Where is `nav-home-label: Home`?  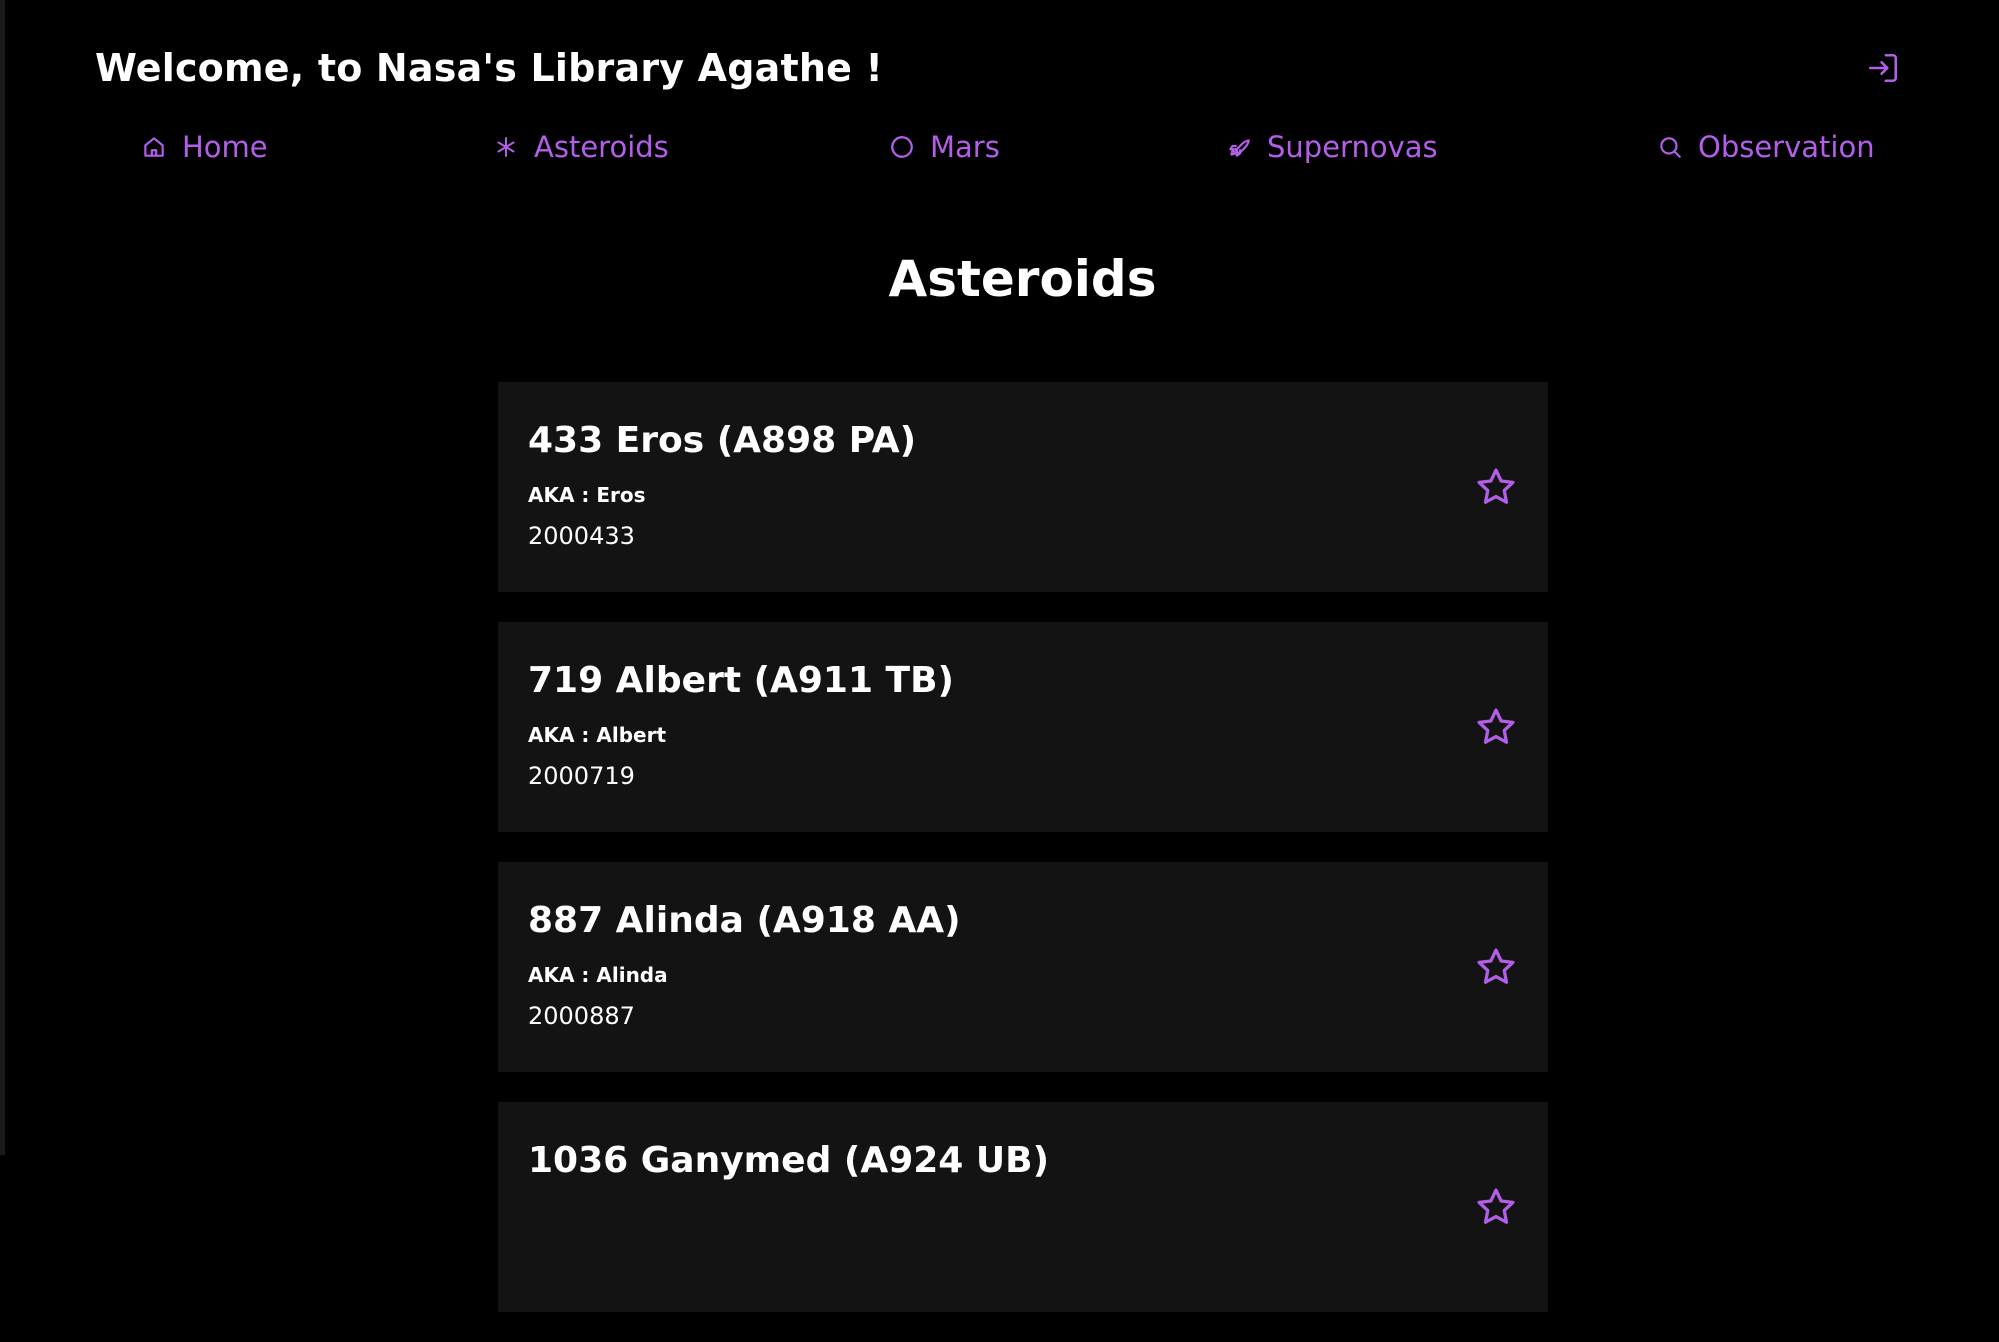
nav-home-label: Home is located at coordinates (225, 147).